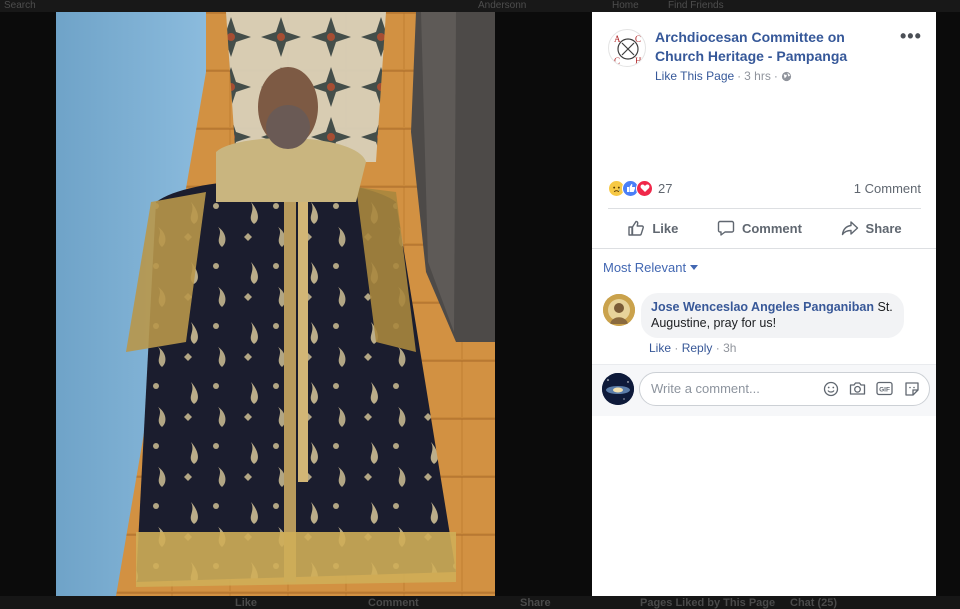  What do you see at coordinates (887, 188) in the screenshot?
I see `comment-count-link: 1 Comment` at bounding box center [887, 188].